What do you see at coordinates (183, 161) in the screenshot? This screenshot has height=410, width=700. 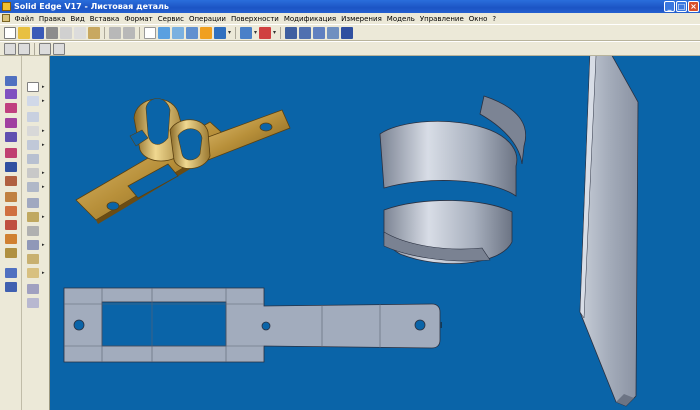 I see `bracket-part` at bounding box center [183, 161].